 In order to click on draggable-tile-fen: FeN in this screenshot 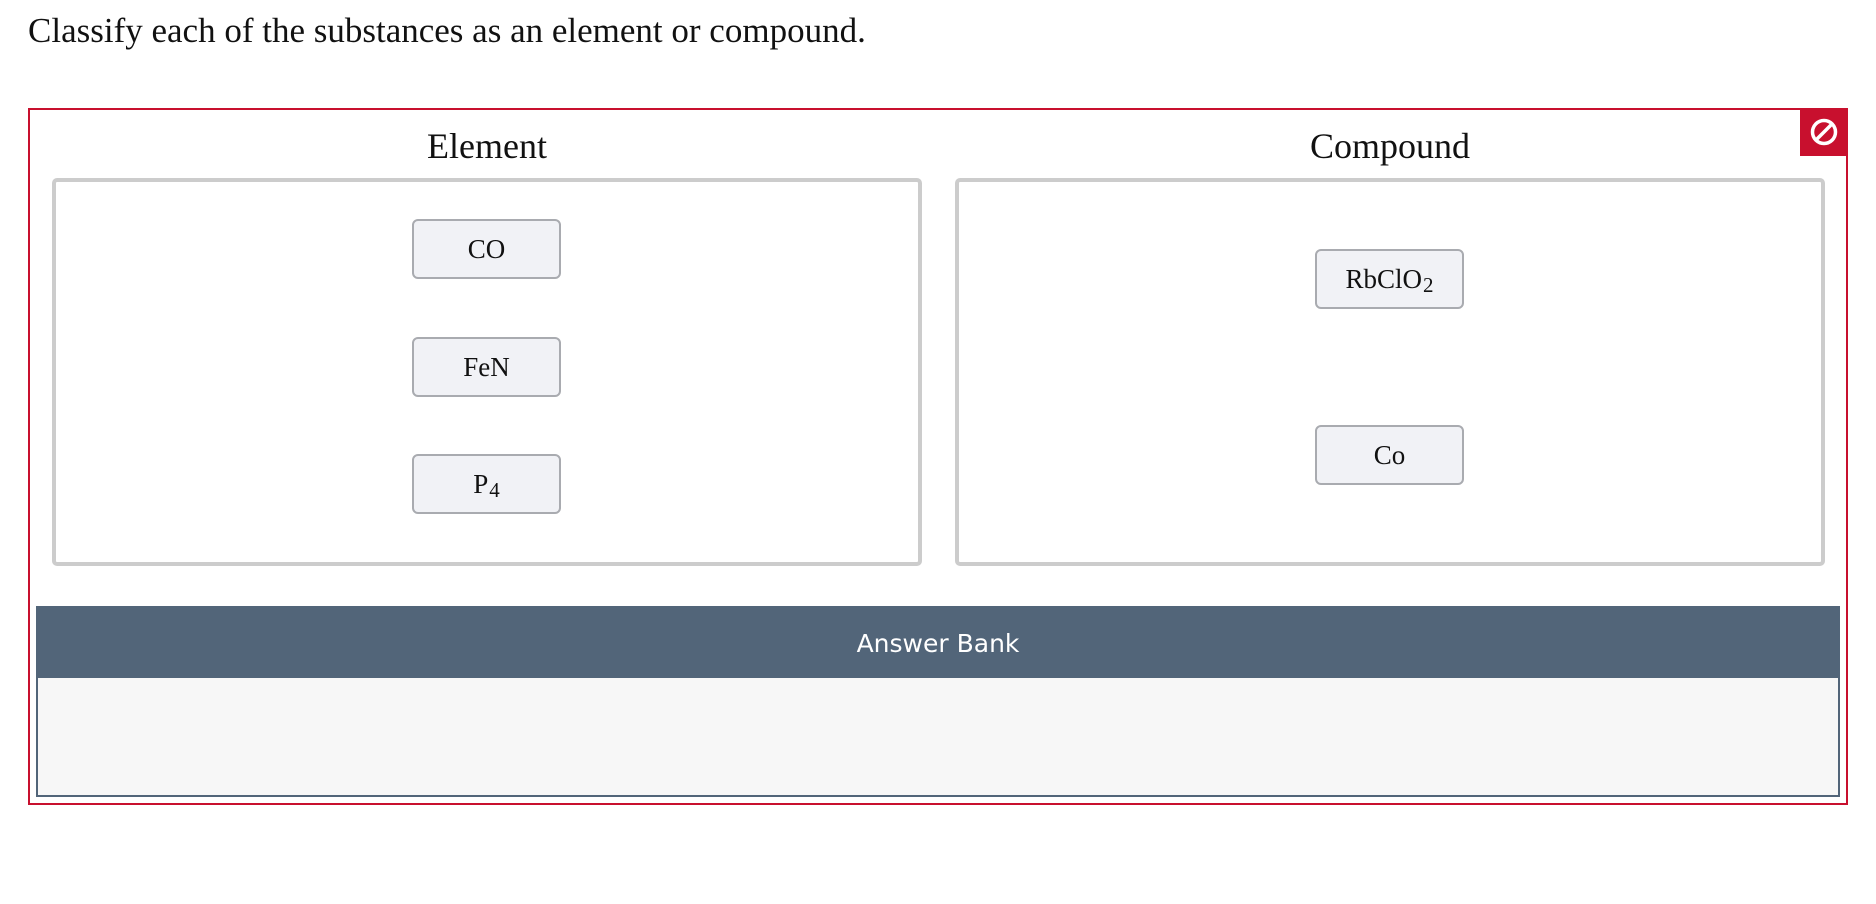, I will do `click(486, 367)`.